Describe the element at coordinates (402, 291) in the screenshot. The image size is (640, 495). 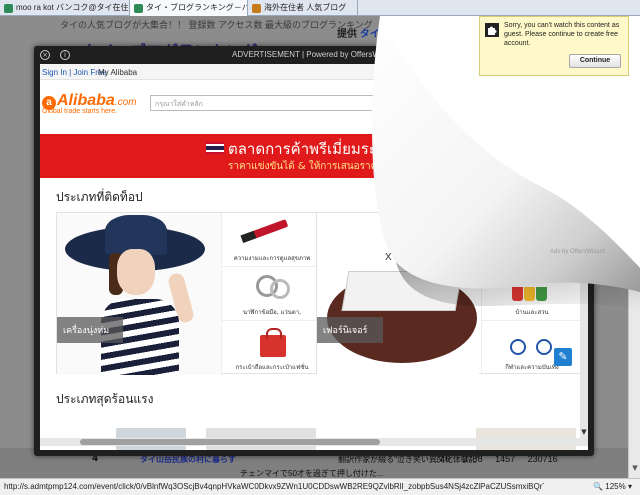
I see `bed-mattress` at that location.